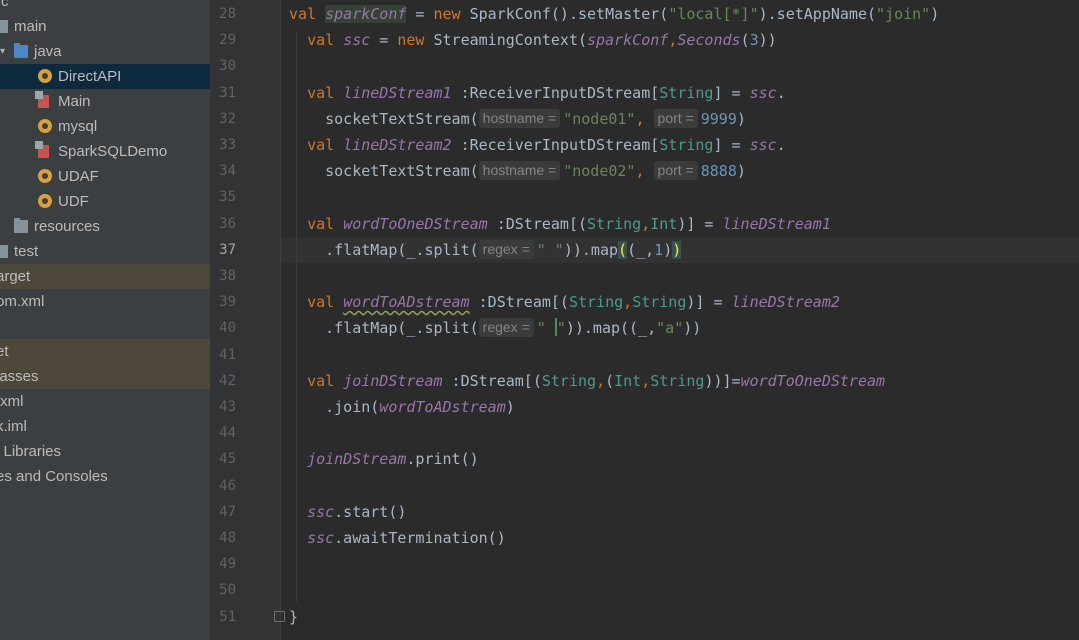 The height and width of the screenshot is (640, 1079). What do you see at coordinates (105, 301) in the screenshot?
I see `tree-item-om-xml: om.xml` at bounding box center [105, 301].